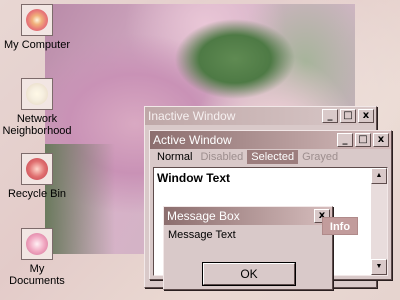  I want to click on window-title: Inactive Window, so click(192, 116).